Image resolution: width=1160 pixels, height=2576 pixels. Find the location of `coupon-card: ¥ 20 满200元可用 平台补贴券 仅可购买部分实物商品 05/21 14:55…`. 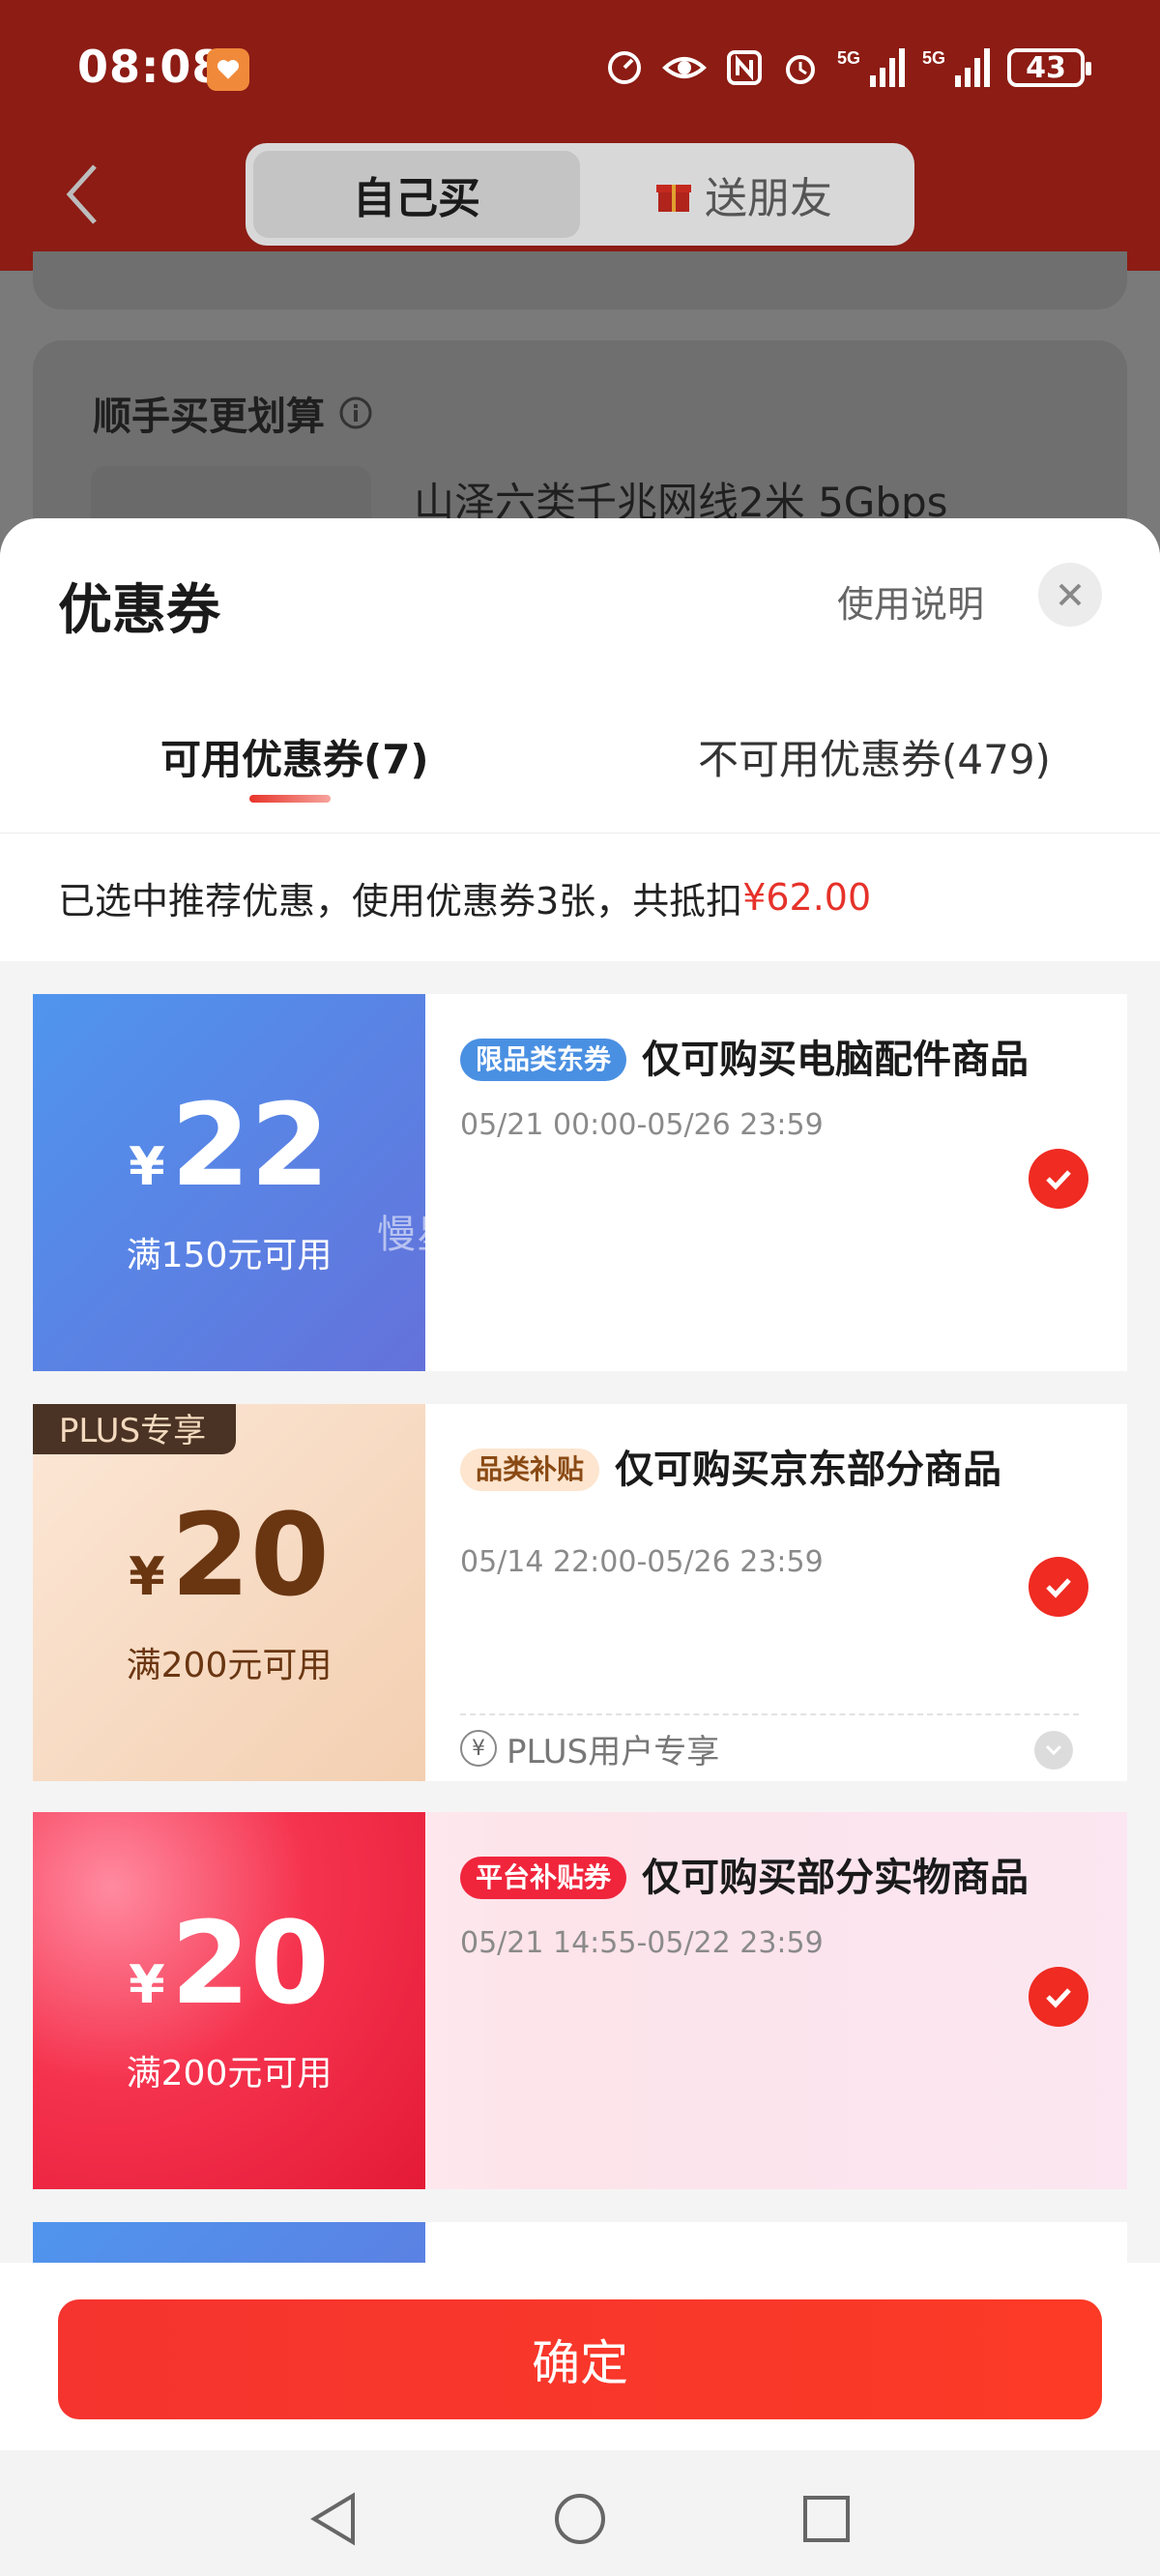

coupon-card: ¥ 20 满200元可用 平台补贴券 仅可购买部分实物商品 05/21 14:55… is located at coordinates (580, 2000).